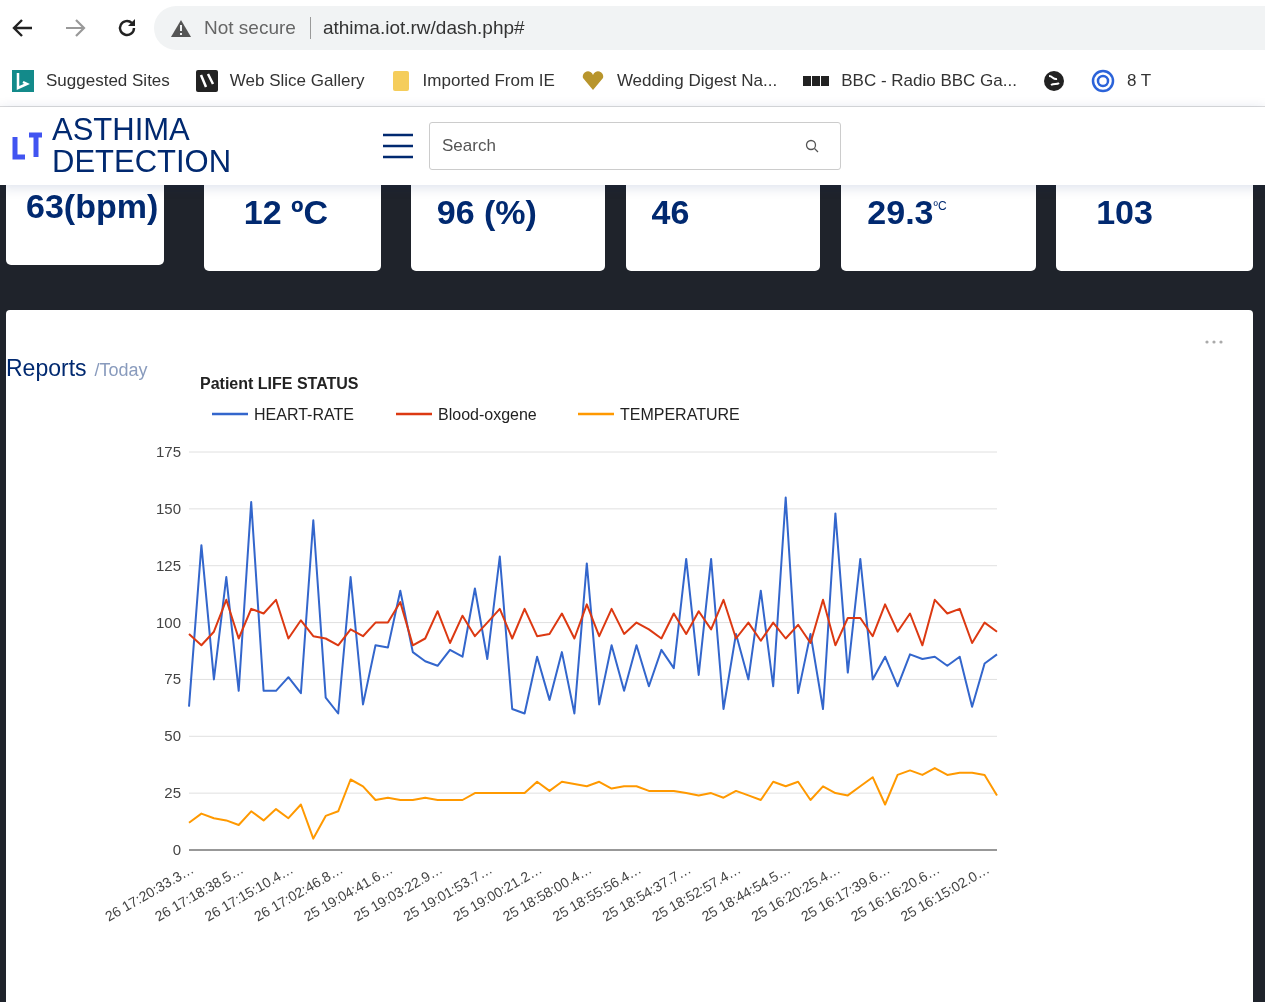  I want to click on y-tick-label: 100, so click(168, 622).